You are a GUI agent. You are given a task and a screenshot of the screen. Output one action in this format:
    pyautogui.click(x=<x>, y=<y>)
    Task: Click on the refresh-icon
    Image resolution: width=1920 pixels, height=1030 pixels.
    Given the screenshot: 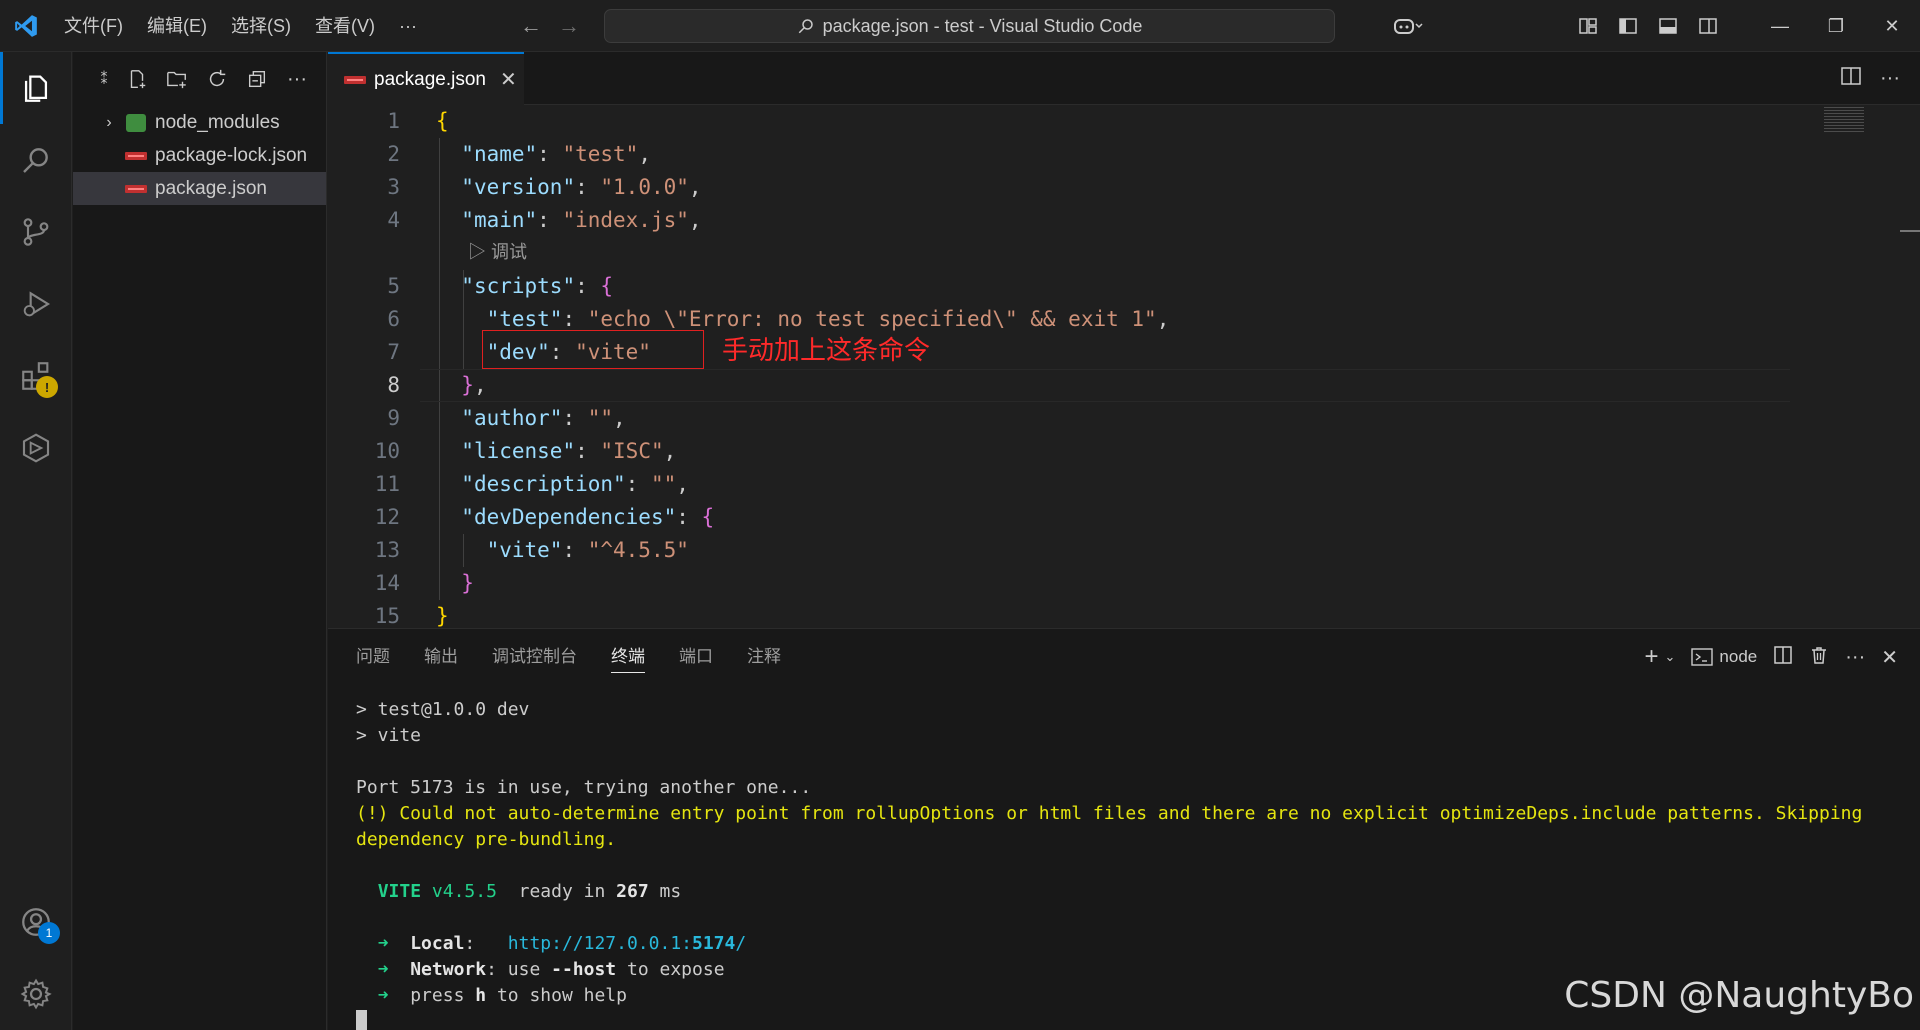 What is the action you would take?
    pyautogui.click(x=217, y=79)
    